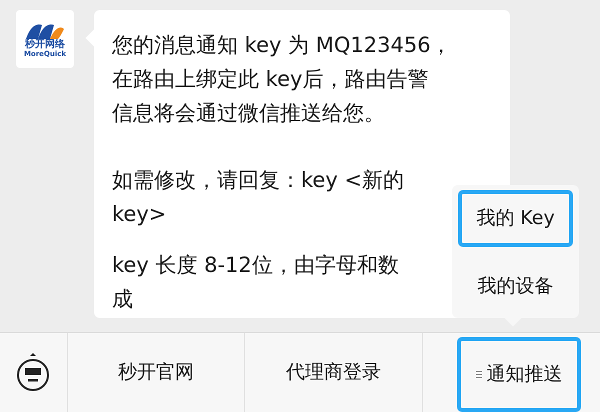 This screenshot has height=412, width=600. Describe the element at coordinates (248, 113) in the screenshot. I see `message-line: 信息将会通过微信推送给您。` at that location.